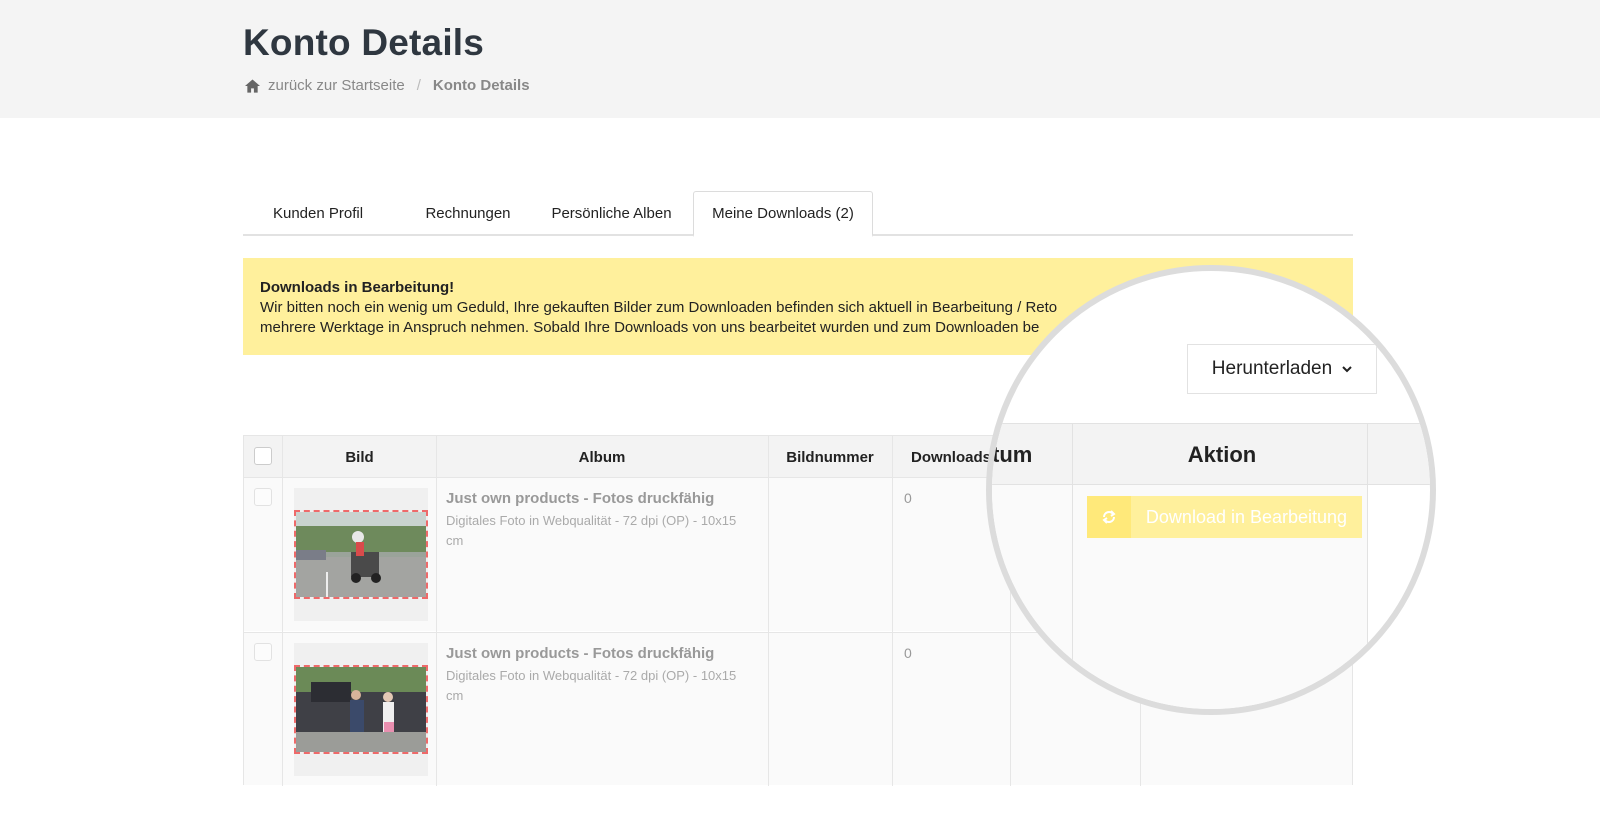 The width and height of the screenshot is (1600, 813). I want to click on refresh-icon, so click(1109, 517).